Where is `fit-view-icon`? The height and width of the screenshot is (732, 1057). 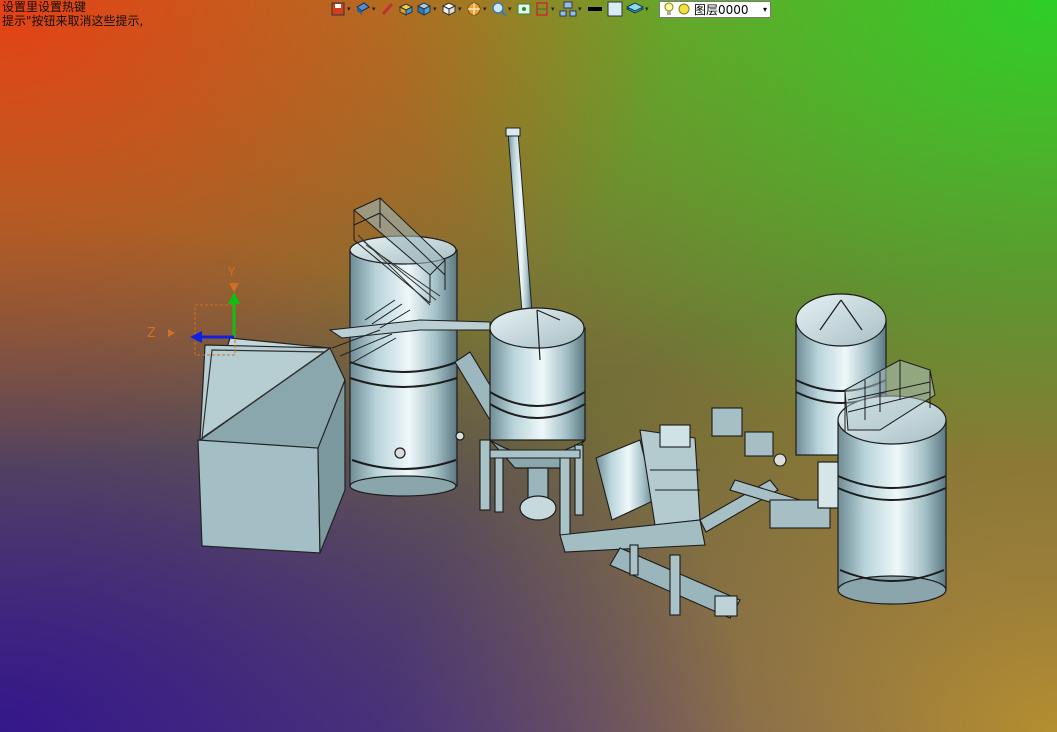 fit-view-icon is located at coordinates (524, 9).